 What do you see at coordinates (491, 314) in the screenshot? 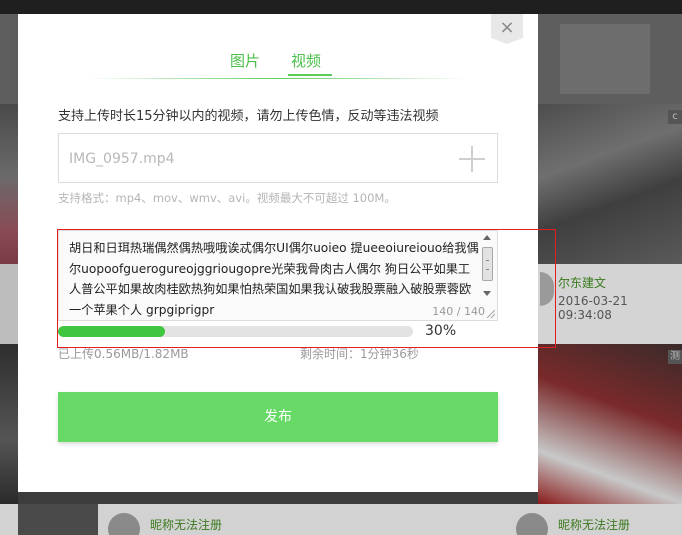
I see `resize-grip-icon` at bounding box center [491, 314].